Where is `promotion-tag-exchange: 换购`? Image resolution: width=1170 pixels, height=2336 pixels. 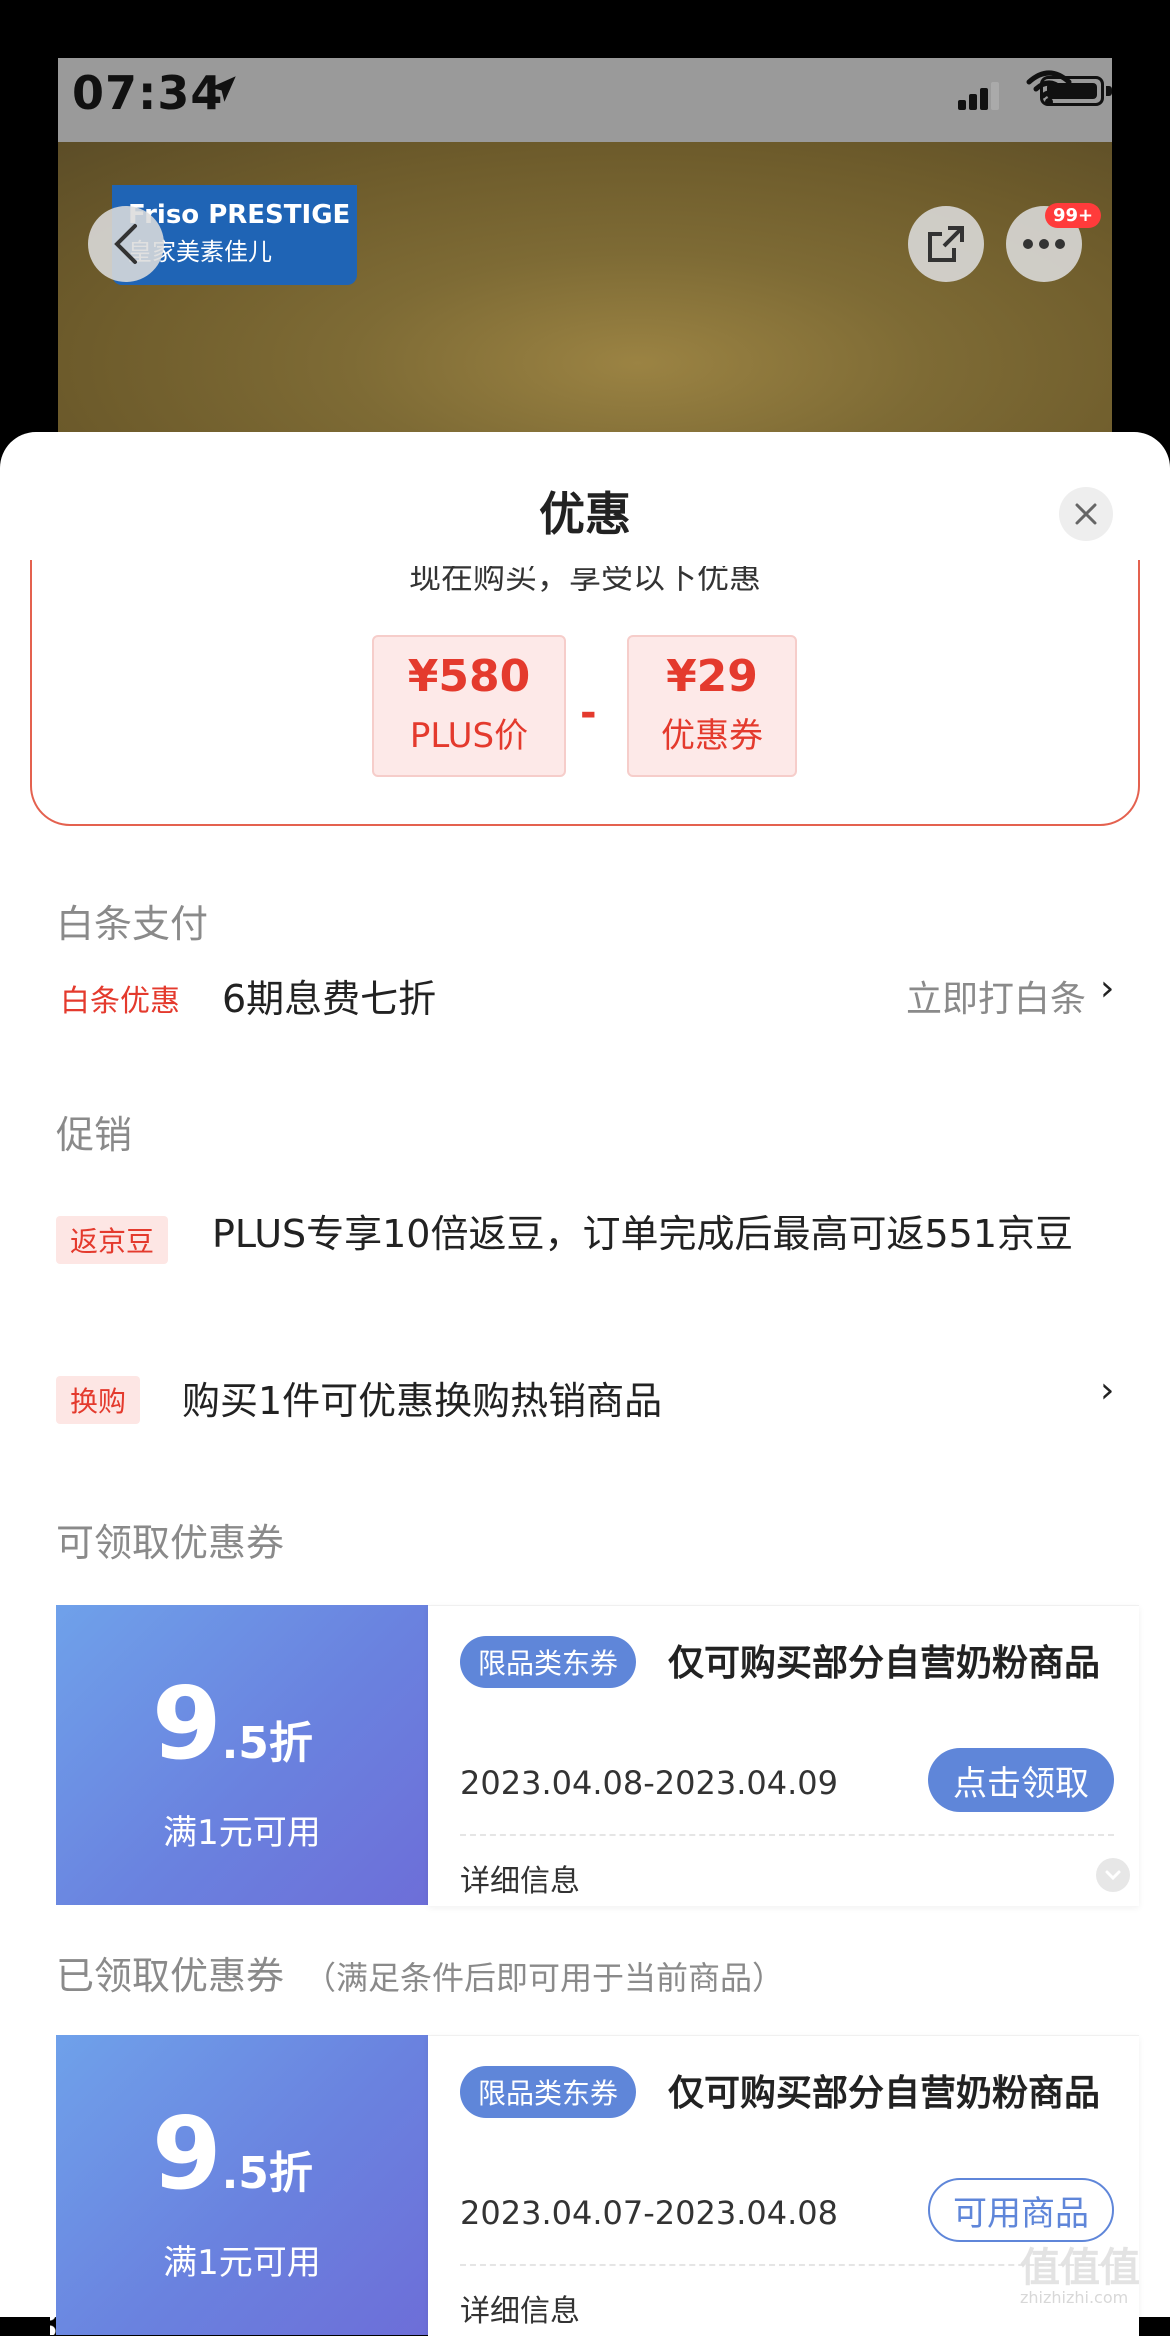
promotion-tag-exchange: 换购 is located at coordinates (98, 1400).